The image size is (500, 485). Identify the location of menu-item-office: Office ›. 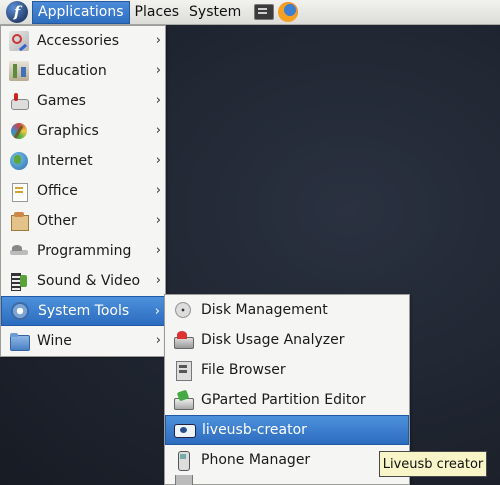
(83, 191).